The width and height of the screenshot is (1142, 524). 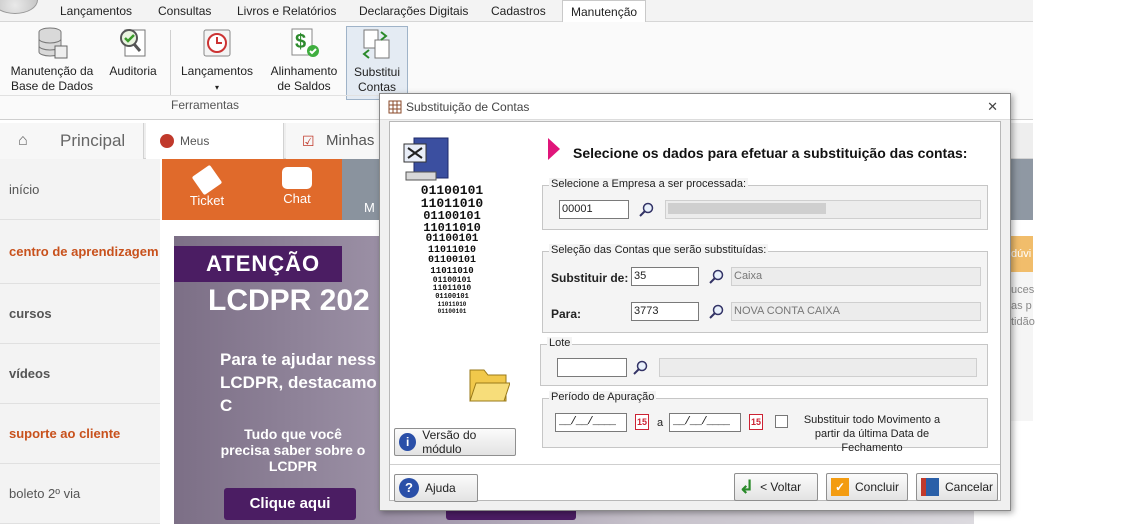 What do you see at coordinates (377, 72) in the screenshot?
I see `substitui-label-line1: Substitui` at bounding box center [377, 72].